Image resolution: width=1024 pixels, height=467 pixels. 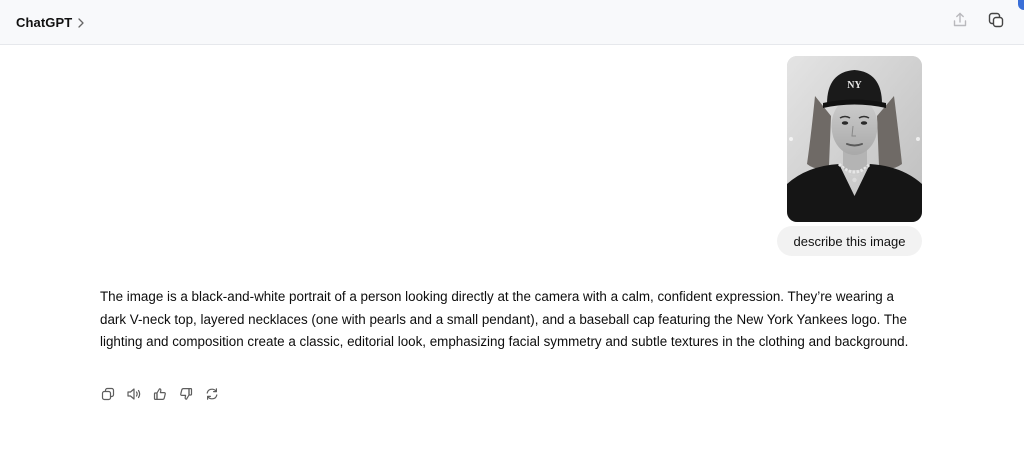 I want to click on model-name: ChatGPT, so click(x=44, y=22).